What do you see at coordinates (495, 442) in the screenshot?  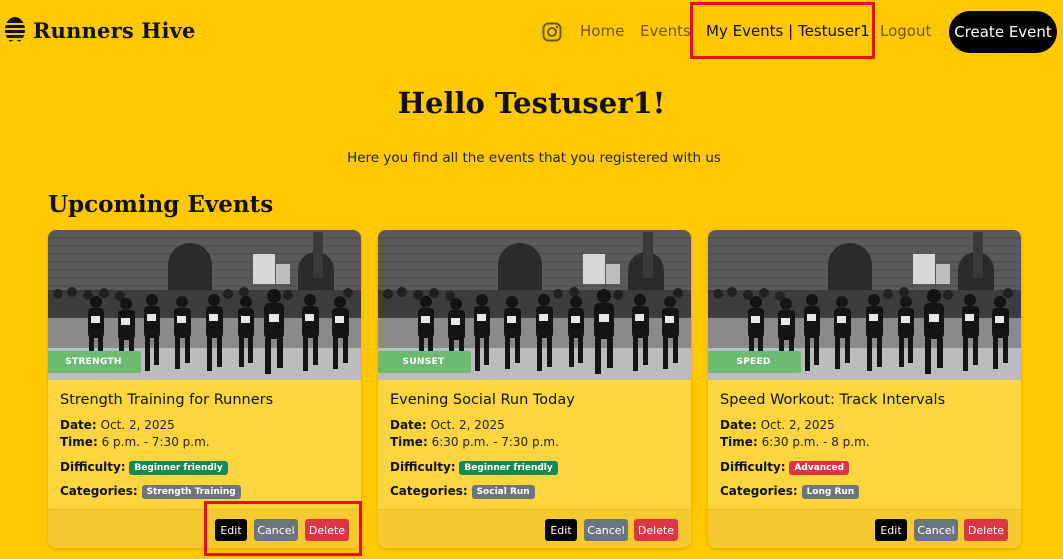 I see `event-time: 6:30 p.m. - 7:30 p.m.` at bounding box center [495, 442].